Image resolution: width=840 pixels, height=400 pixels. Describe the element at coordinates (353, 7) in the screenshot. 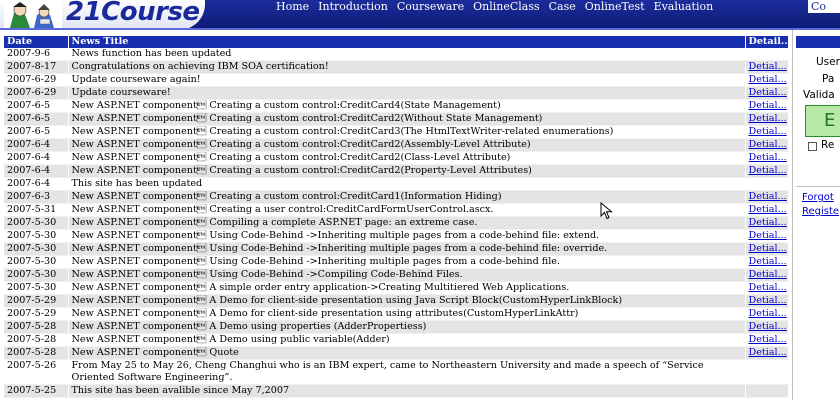

I see `nav-introduction: Introduction` at that location.